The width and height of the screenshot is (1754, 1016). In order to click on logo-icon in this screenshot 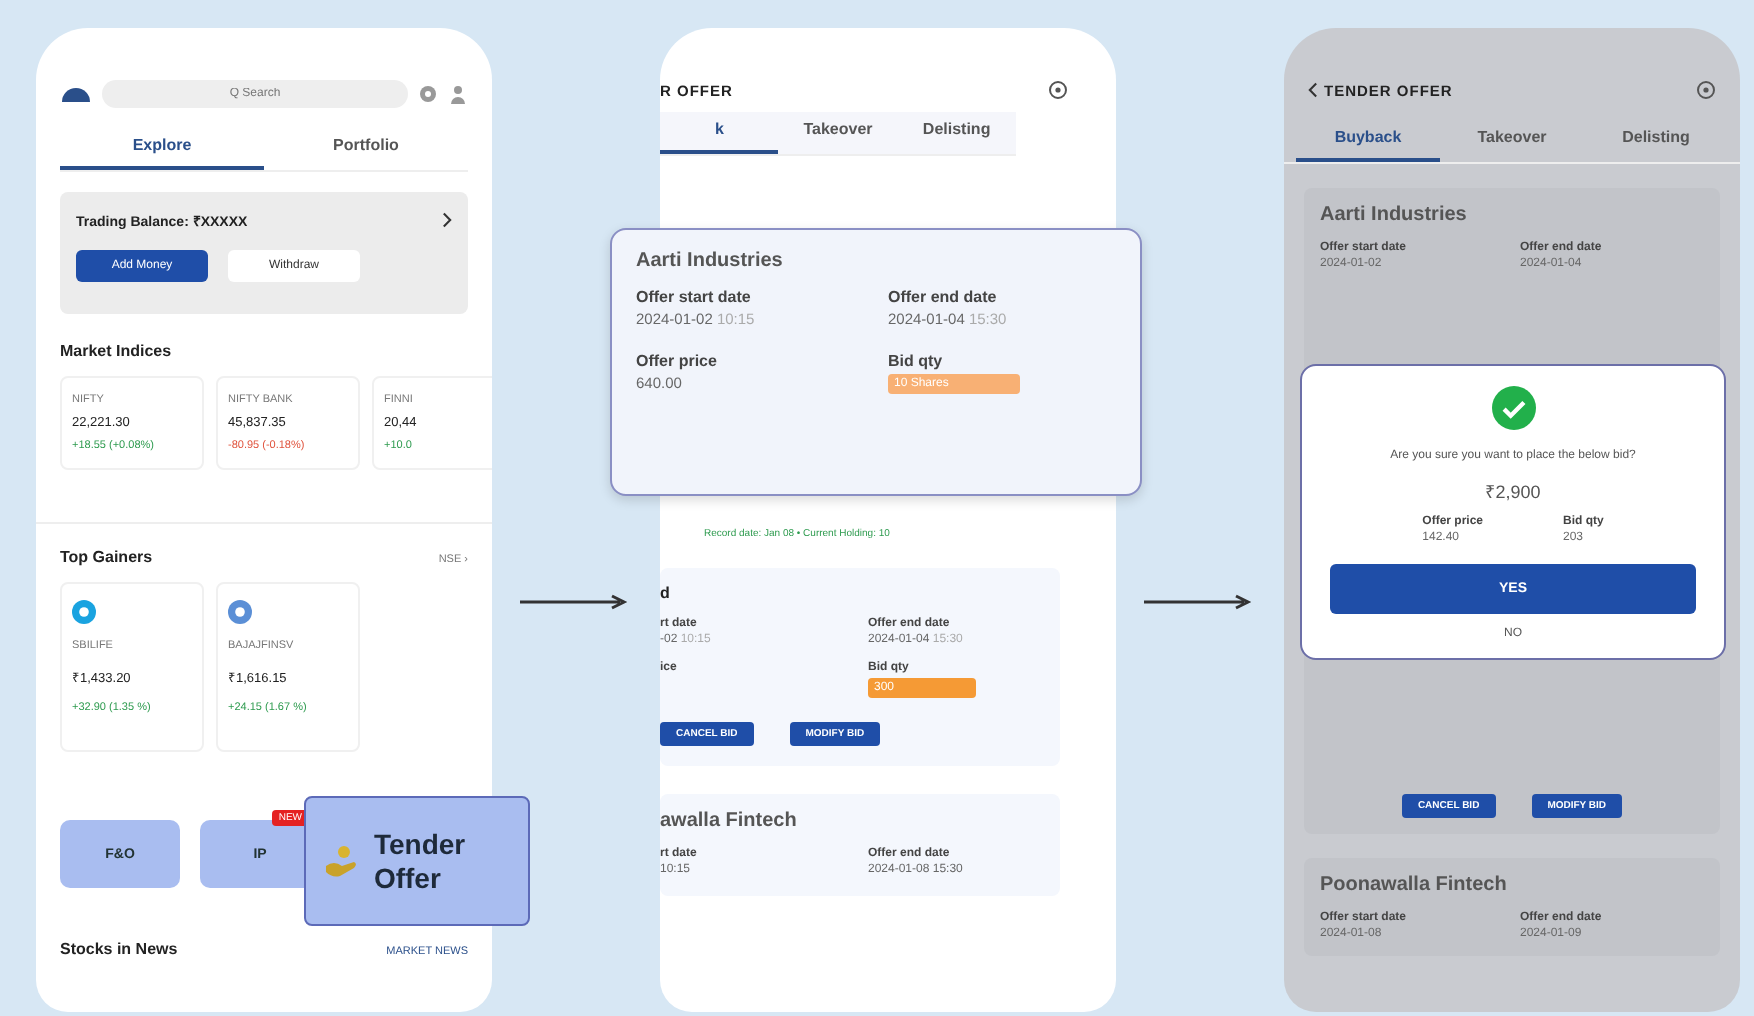, I will do `click(76, 94)`.